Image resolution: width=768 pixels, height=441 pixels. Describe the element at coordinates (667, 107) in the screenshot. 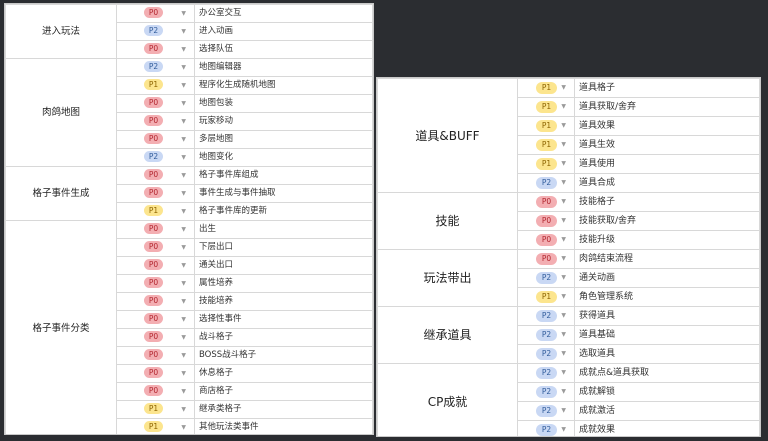

I see `task-cell: 道具获取/舍弃` at that location.